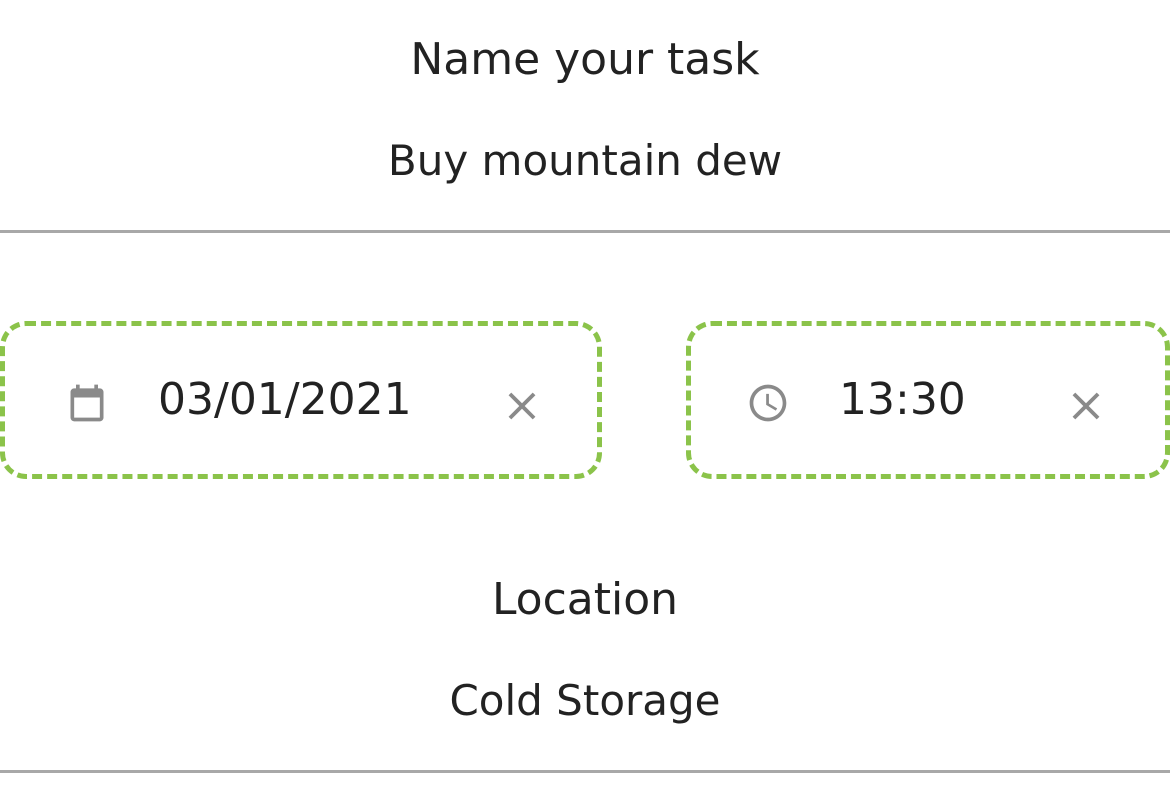 The image size is (1170, 795). What do you see at coordinates (285, 399) in the screenshot?
I see `date-value: 03/01/2021` at bounding box center [285, 399].